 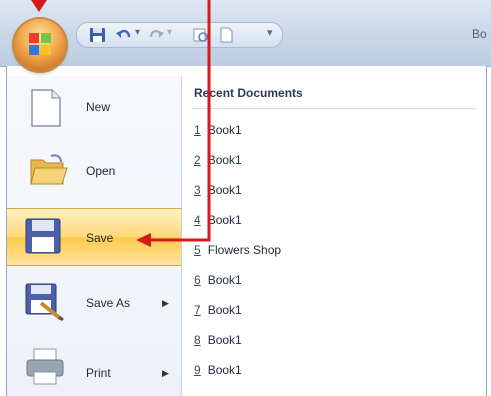 I want to click on undo-dropdown-icon: ▾, so click(x=137, y=32).